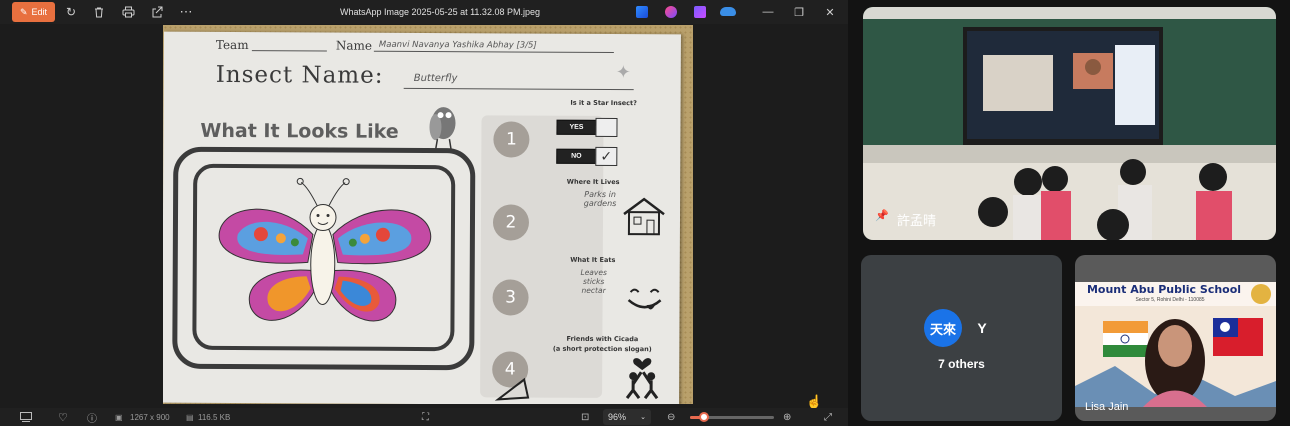  What do you see at coordinates (1170, 300) in the screenshot?
I see `school-address: Sector 5, Rohini Delhi - 110085` at bounding box center [1170, 300].